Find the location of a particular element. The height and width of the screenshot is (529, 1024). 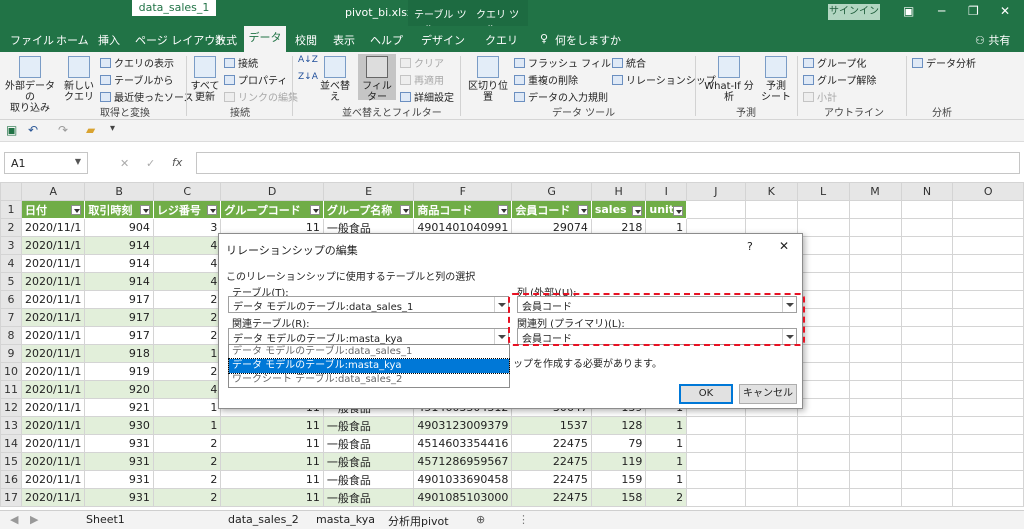

row-header: 9 is located at coordinates (11, 353).